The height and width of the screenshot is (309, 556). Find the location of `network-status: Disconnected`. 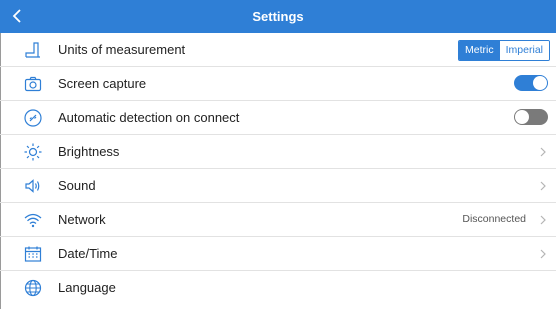

network-status: Disconnected is located at coordinates (494, 219).